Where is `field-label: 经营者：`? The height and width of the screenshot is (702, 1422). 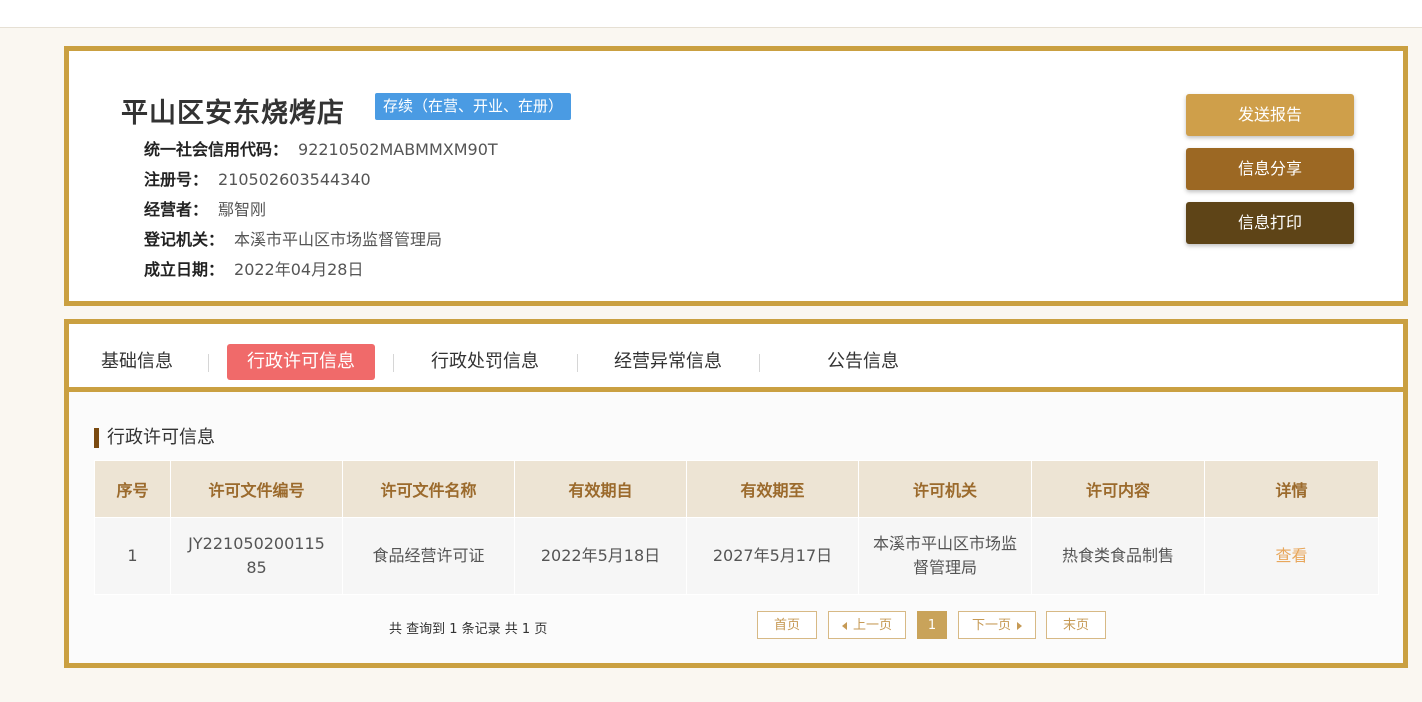 field-label: 经营者： is located at coordinates (176, 209).